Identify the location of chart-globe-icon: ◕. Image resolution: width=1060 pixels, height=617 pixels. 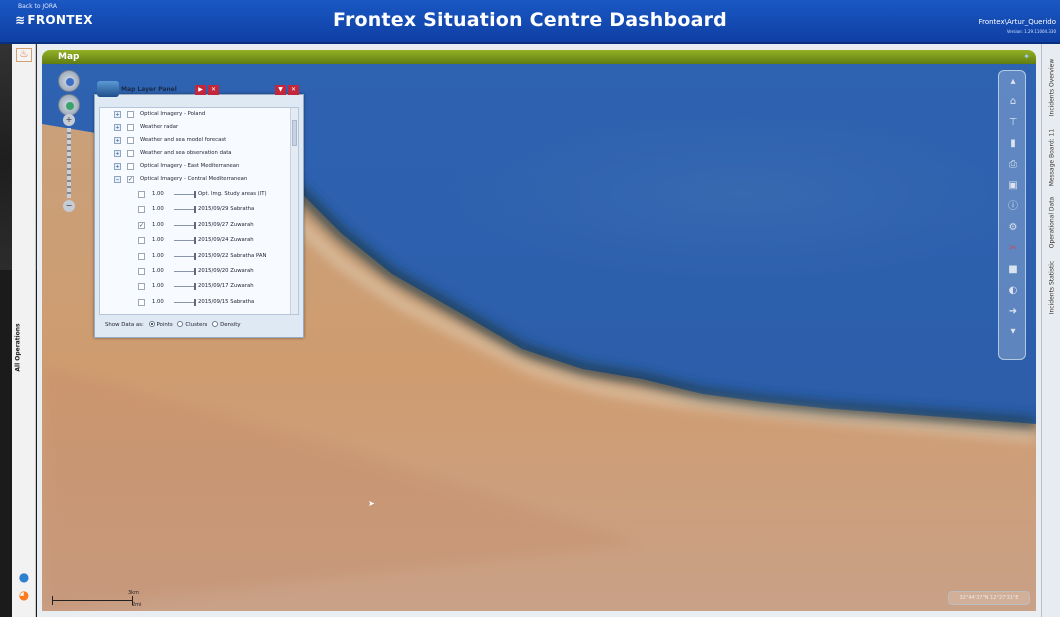
(24, 595).